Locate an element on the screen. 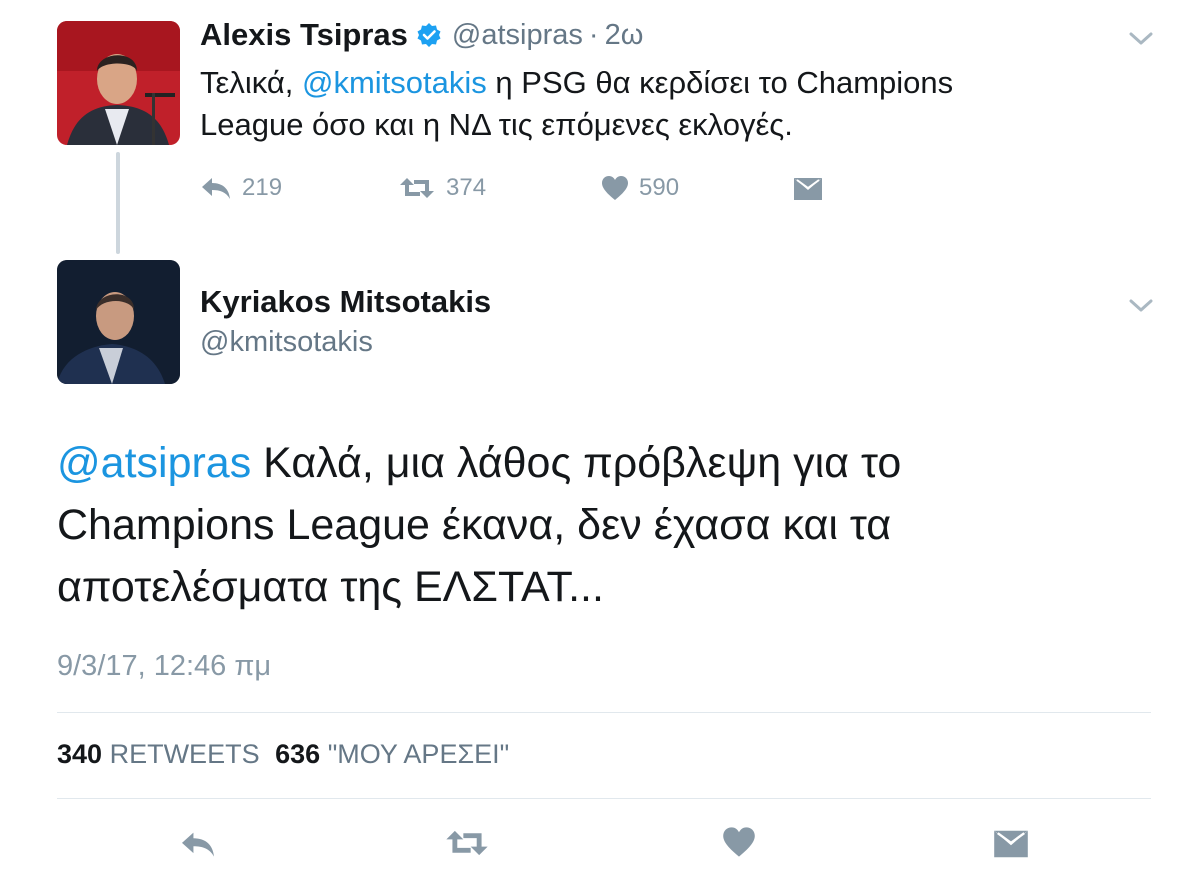 This screenshot has width=1193, height=881. reply-button is located at coordinates (198, 846).